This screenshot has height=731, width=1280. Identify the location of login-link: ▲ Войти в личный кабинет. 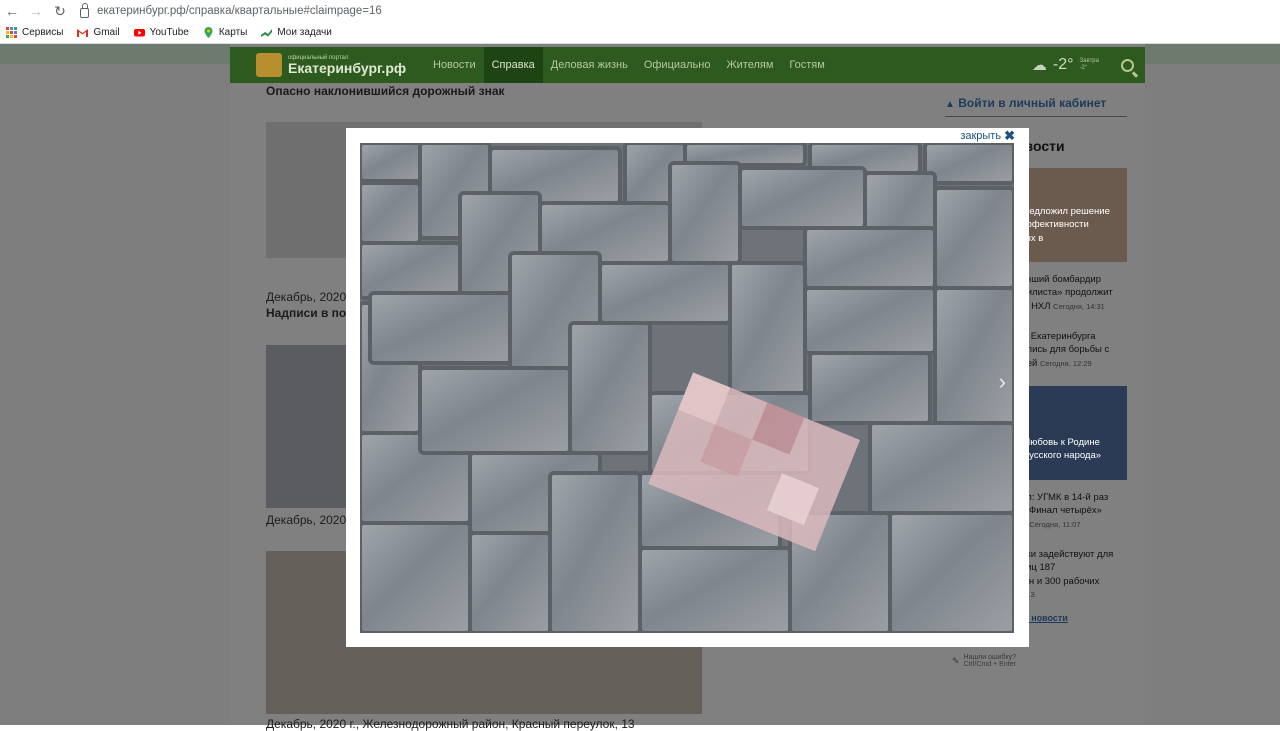
(1036, 106).